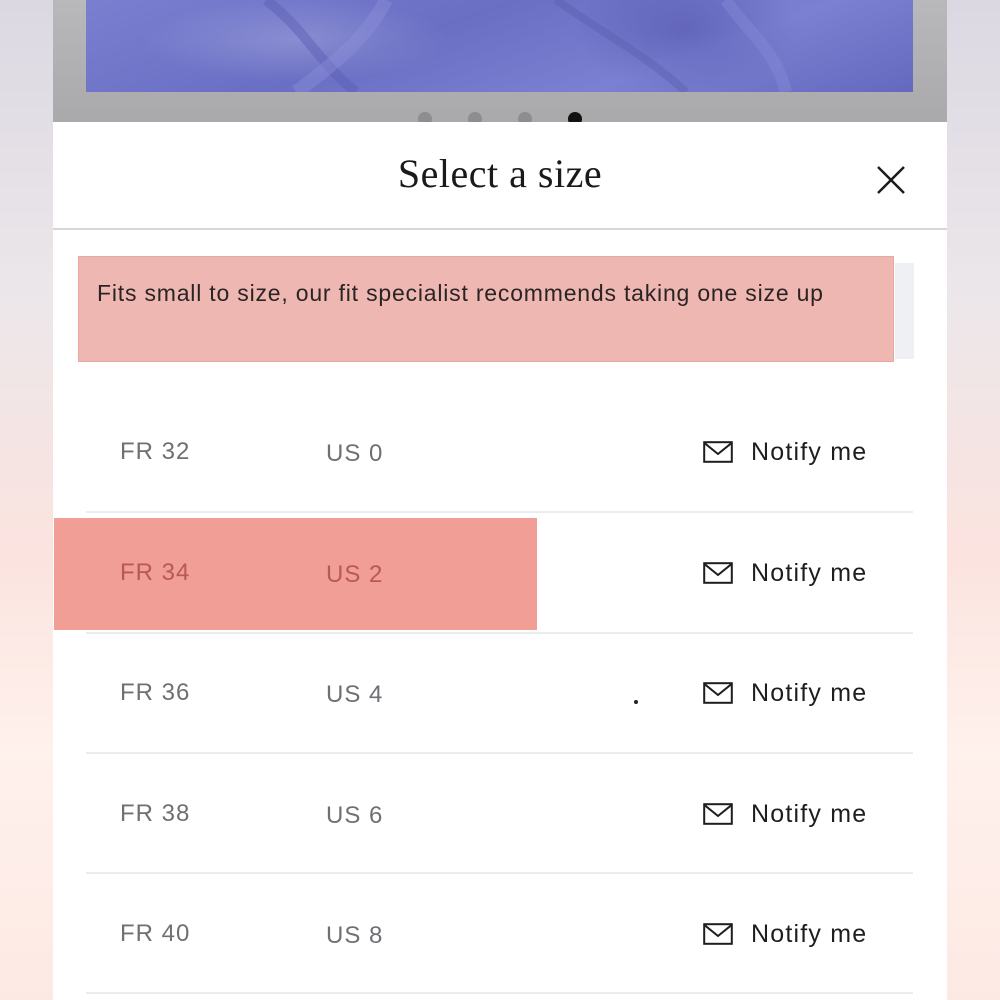  What do you see at coordinates (500, 173) in the screenshot?
I see `sheet-title: Select a size` at bounding box center [500, 173].